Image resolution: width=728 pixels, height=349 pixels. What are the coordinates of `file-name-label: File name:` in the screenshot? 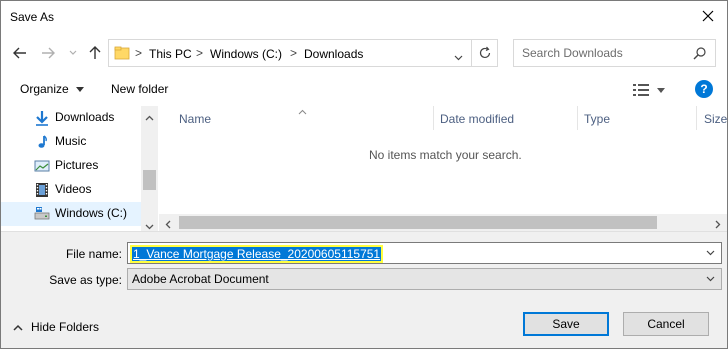 It's located at (93, 254).